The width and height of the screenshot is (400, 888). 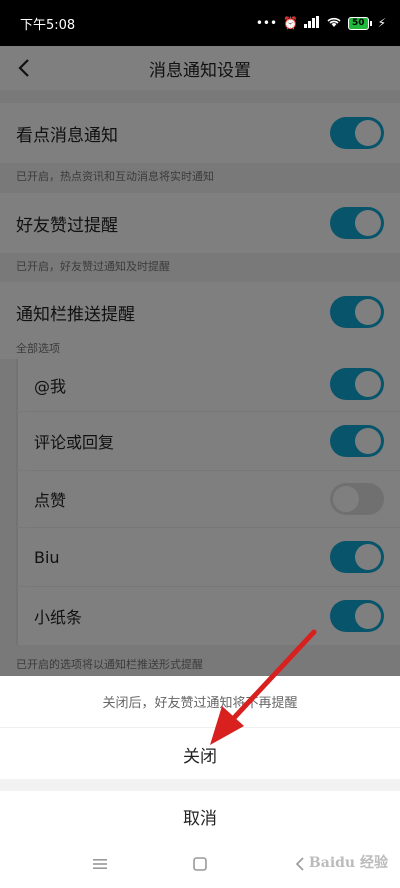 What do you see at coordinates (208, 441) in the screenshot?
I see `option-row-comment: 评论或回复` at bounding box center [208, 441].